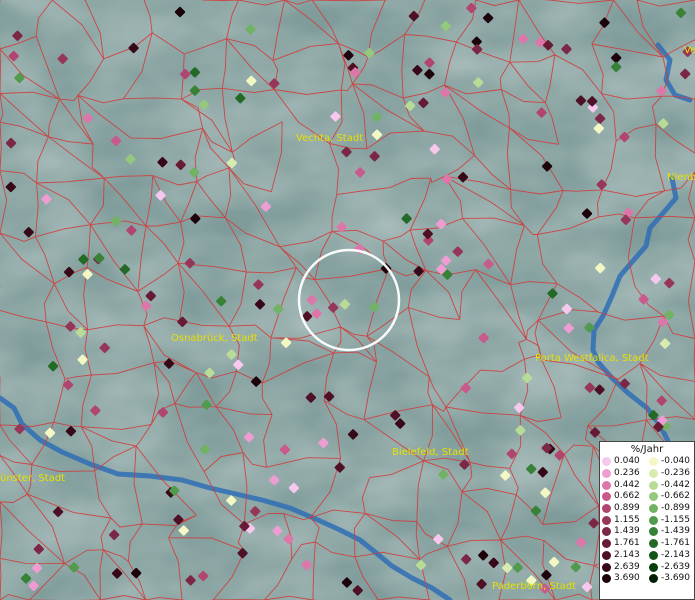  Describe the element at coordinates (676, 566) in the screenshot. I see `legend-label: -2.639` at that location.